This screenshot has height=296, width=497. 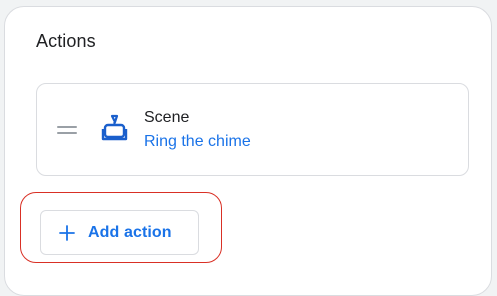 What do you see at coordinates (67, 131) in the screenshot?
I see `drag-handle-icon` at bounding box center [67, 131].